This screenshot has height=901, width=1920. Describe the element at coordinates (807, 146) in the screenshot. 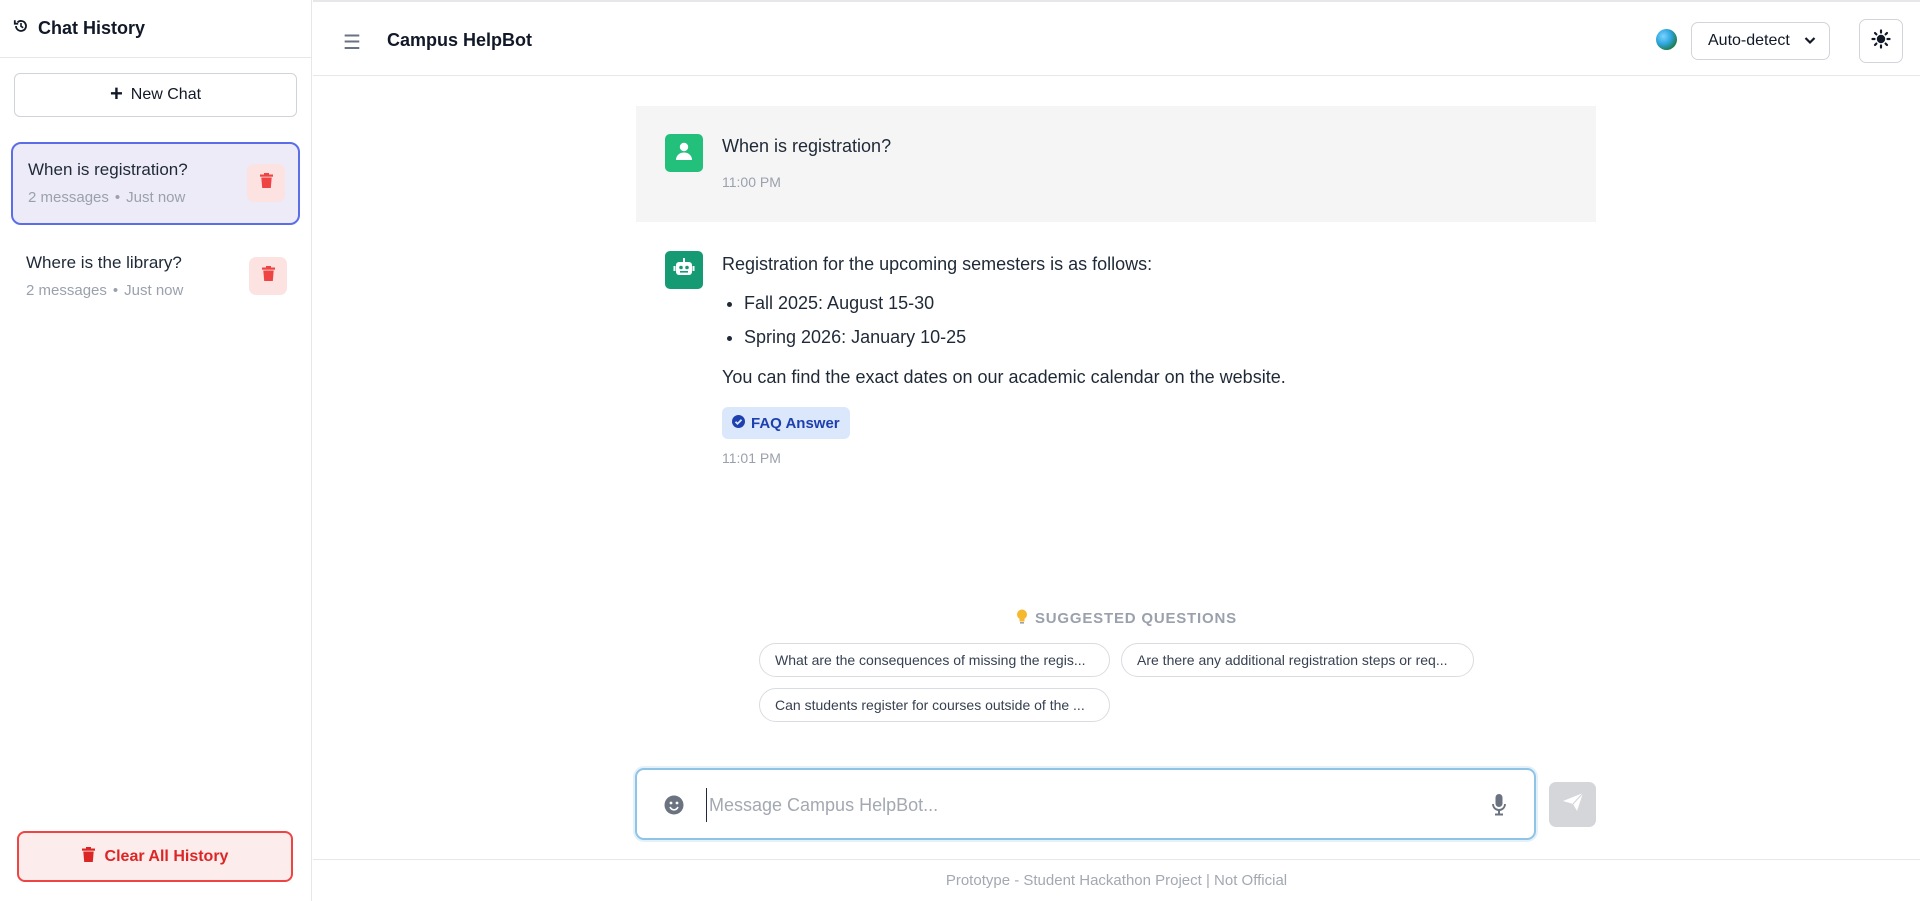

I see `user-message-text: When is registration?` at that location.